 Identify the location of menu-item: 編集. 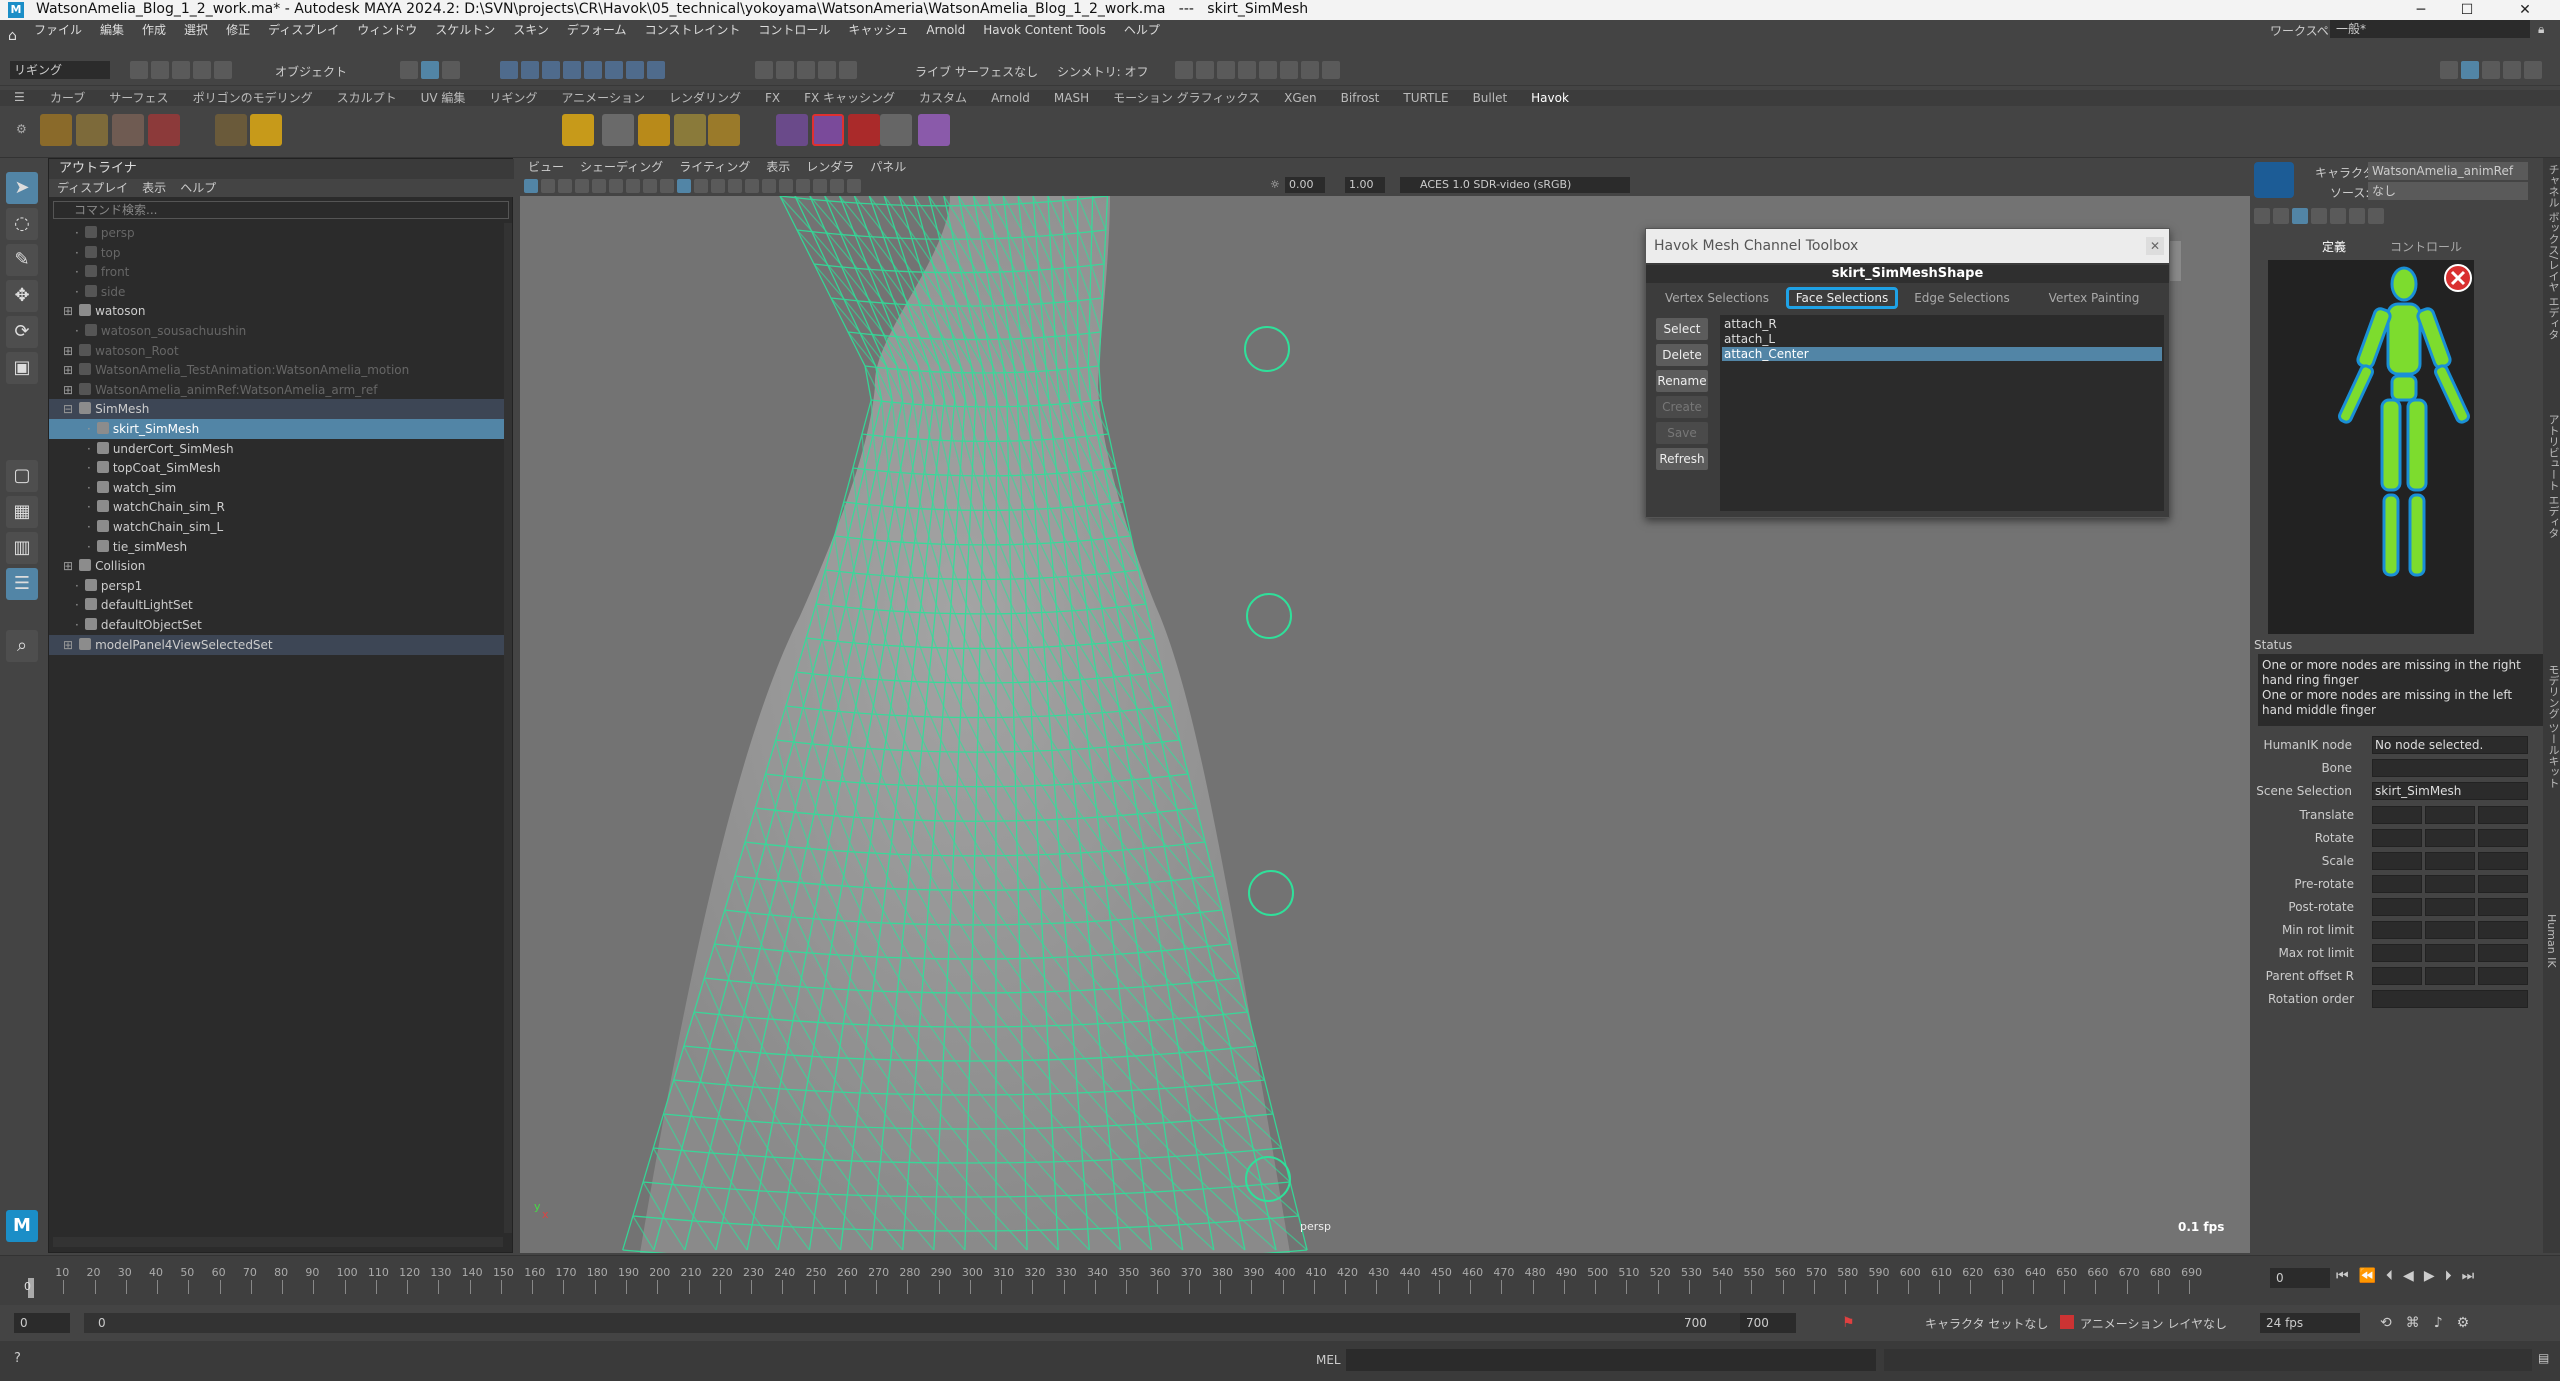
(112, 30).